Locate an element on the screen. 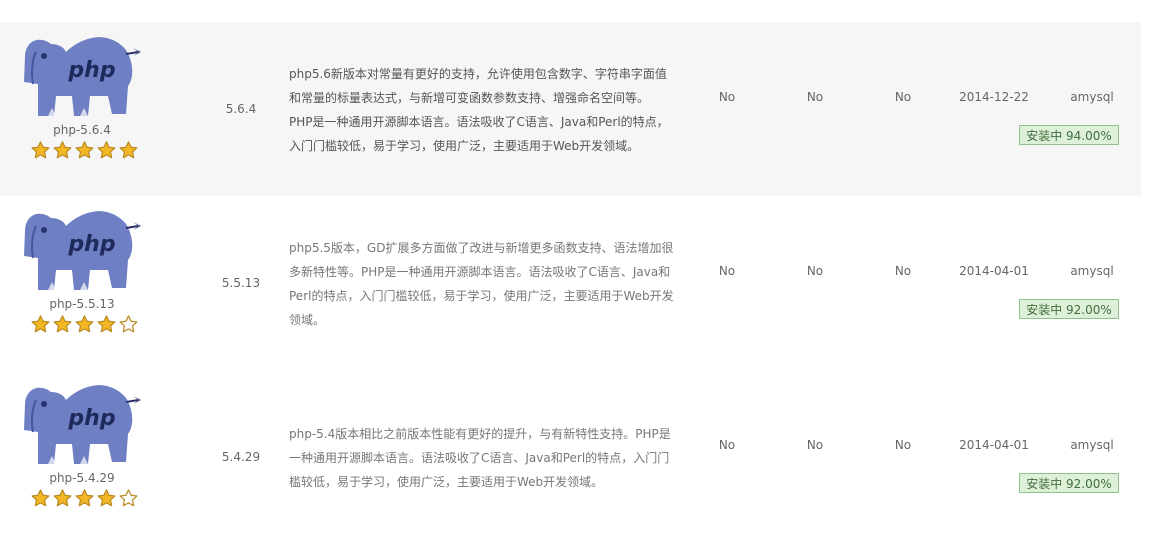  version-number: 5.4.29 is located at coordinates (241, 457).